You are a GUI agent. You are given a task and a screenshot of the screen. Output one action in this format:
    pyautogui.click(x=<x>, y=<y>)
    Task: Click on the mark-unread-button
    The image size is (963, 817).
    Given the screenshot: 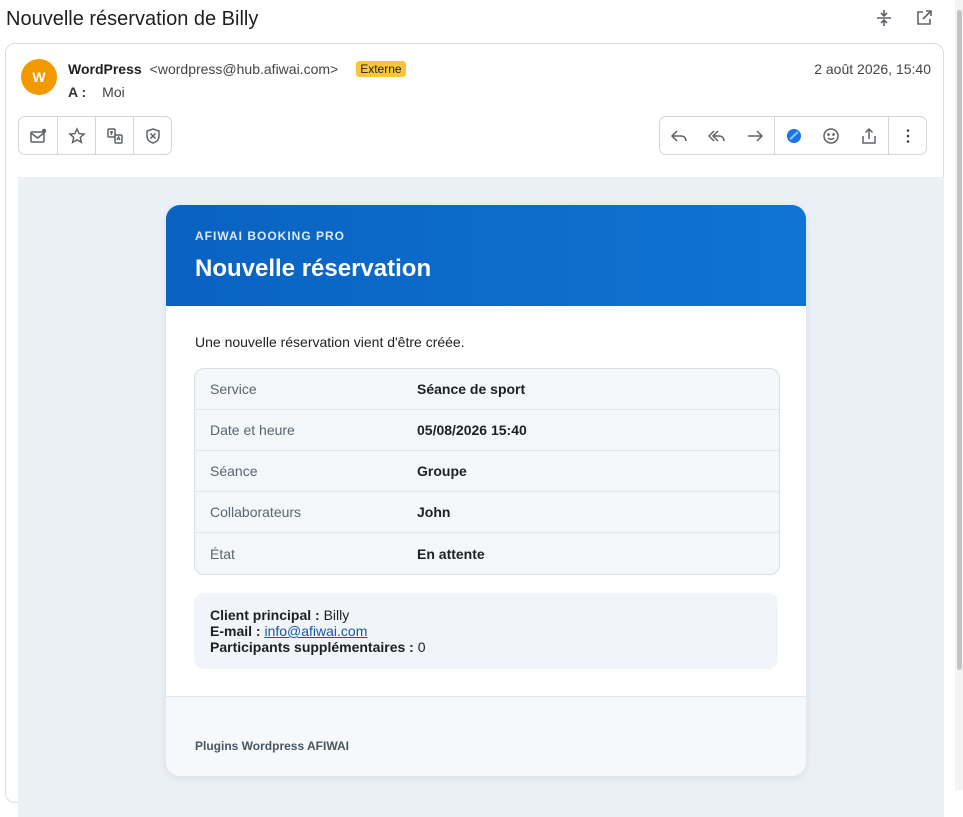 What is the action you would take?
    pyautogui.click(x=38, y=135)
    